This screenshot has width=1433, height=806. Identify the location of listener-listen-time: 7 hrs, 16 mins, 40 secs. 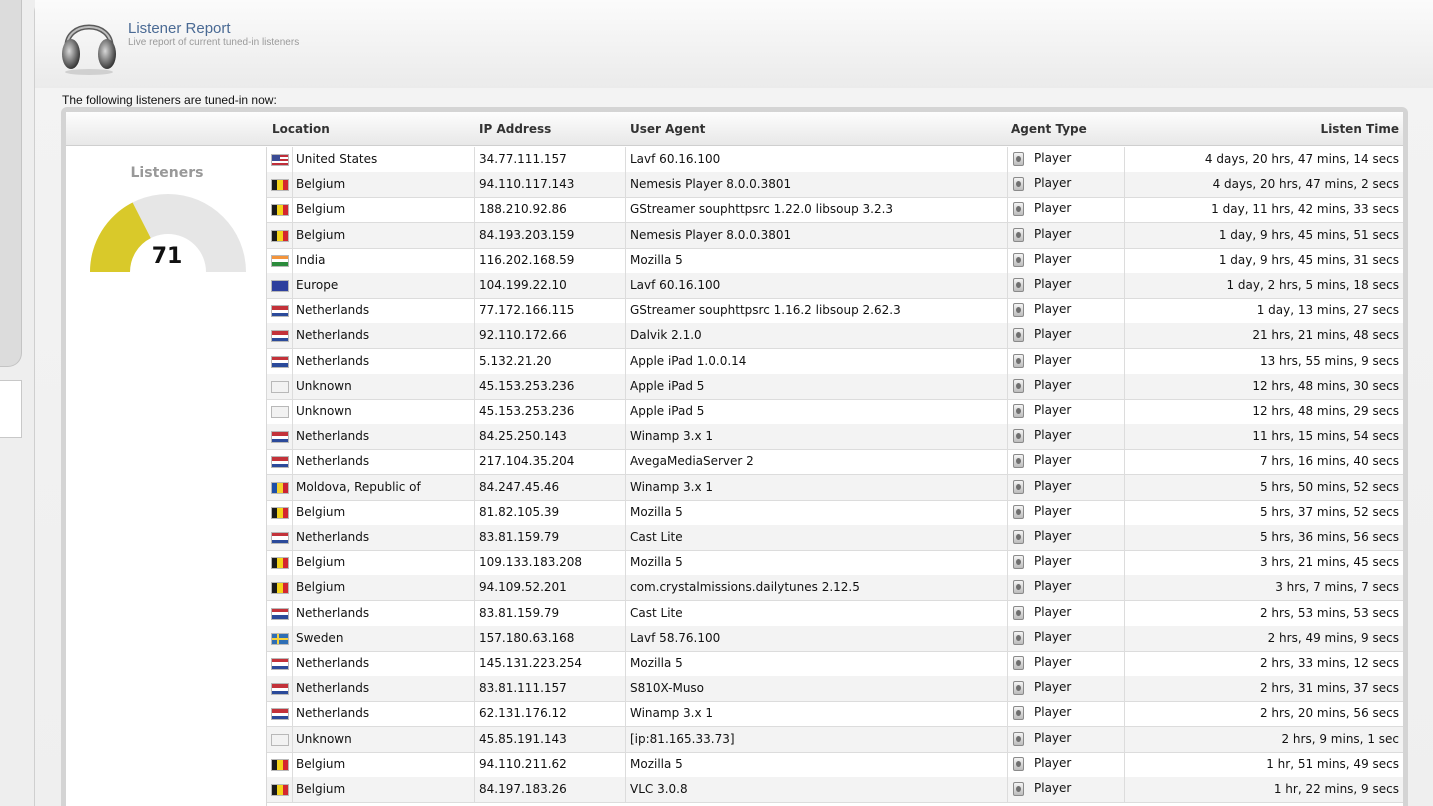
(1329, 461).